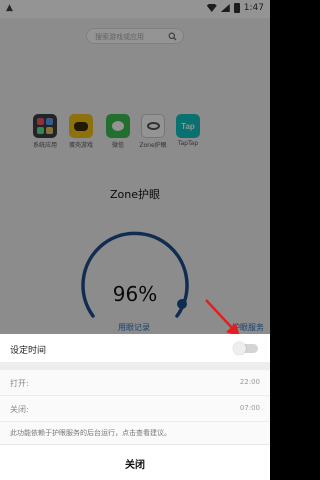 Image resolution: width=320 pixels, height=480 pixels. I want to click on close-button: 关闭, so click(135, 462).